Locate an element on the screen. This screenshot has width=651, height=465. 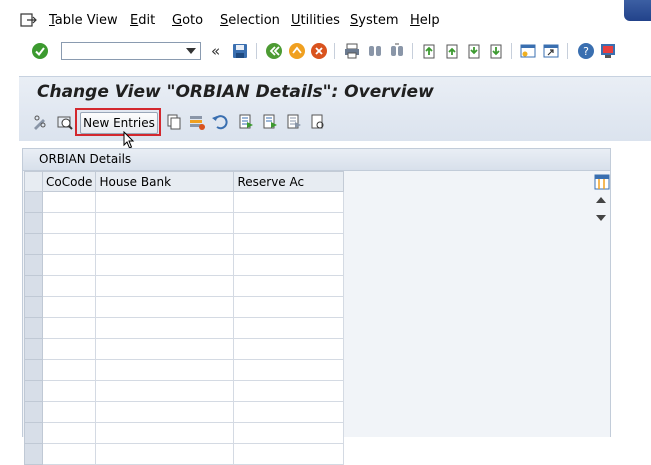
print-view-icon is located at coordinates (318, 122).